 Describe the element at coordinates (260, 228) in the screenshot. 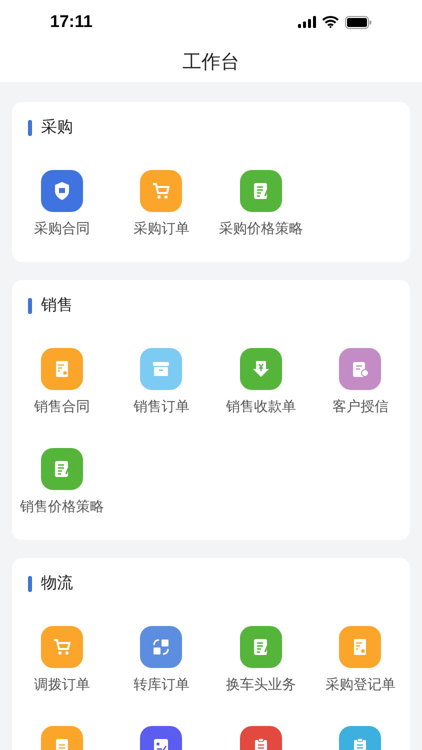

I see `app-label: 采购价格策略` at that location.